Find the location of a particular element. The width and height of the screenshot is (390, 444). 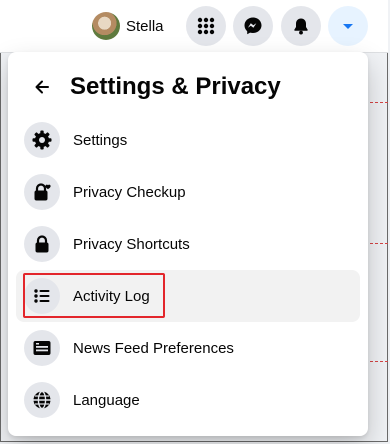

menu-item-label: News Feed Preferences is located at coordinates (153, 348).